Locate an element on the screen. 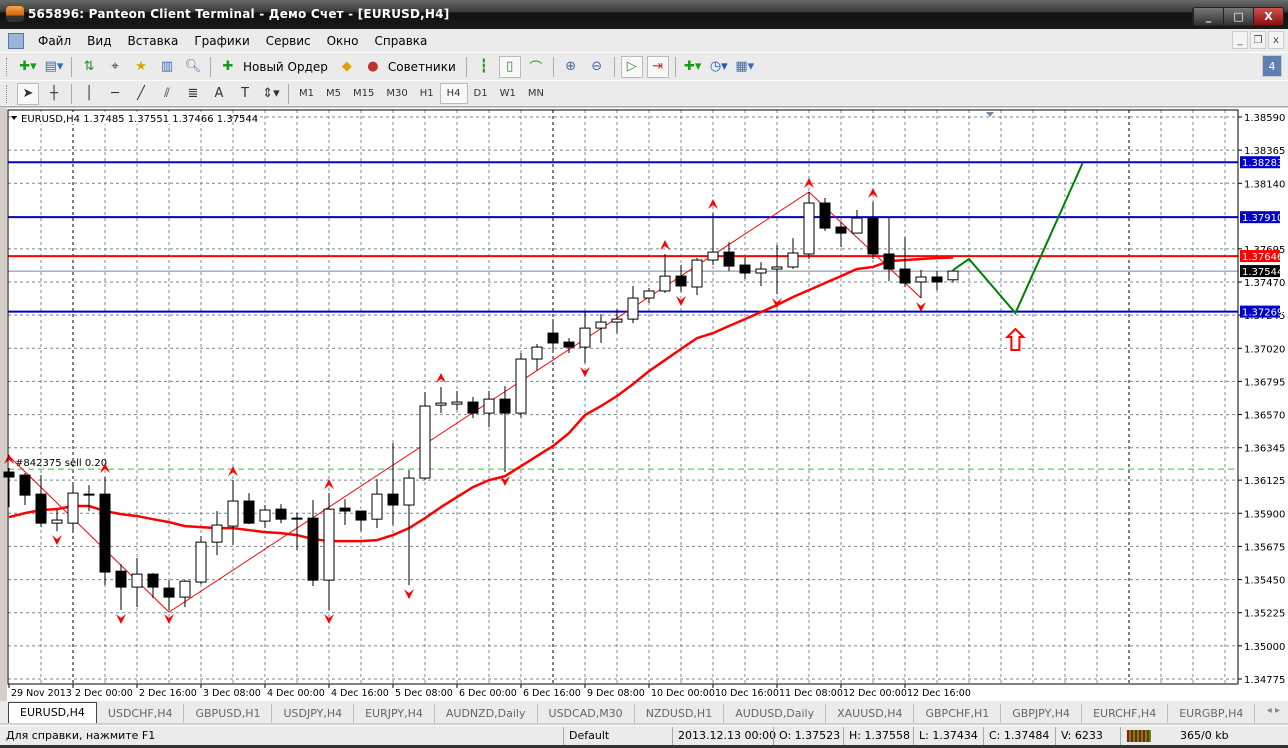 The width and height of the screenshot is (1288, 748). chart-tab: EURGBP,H4 is located at coordinates (1212, 713).